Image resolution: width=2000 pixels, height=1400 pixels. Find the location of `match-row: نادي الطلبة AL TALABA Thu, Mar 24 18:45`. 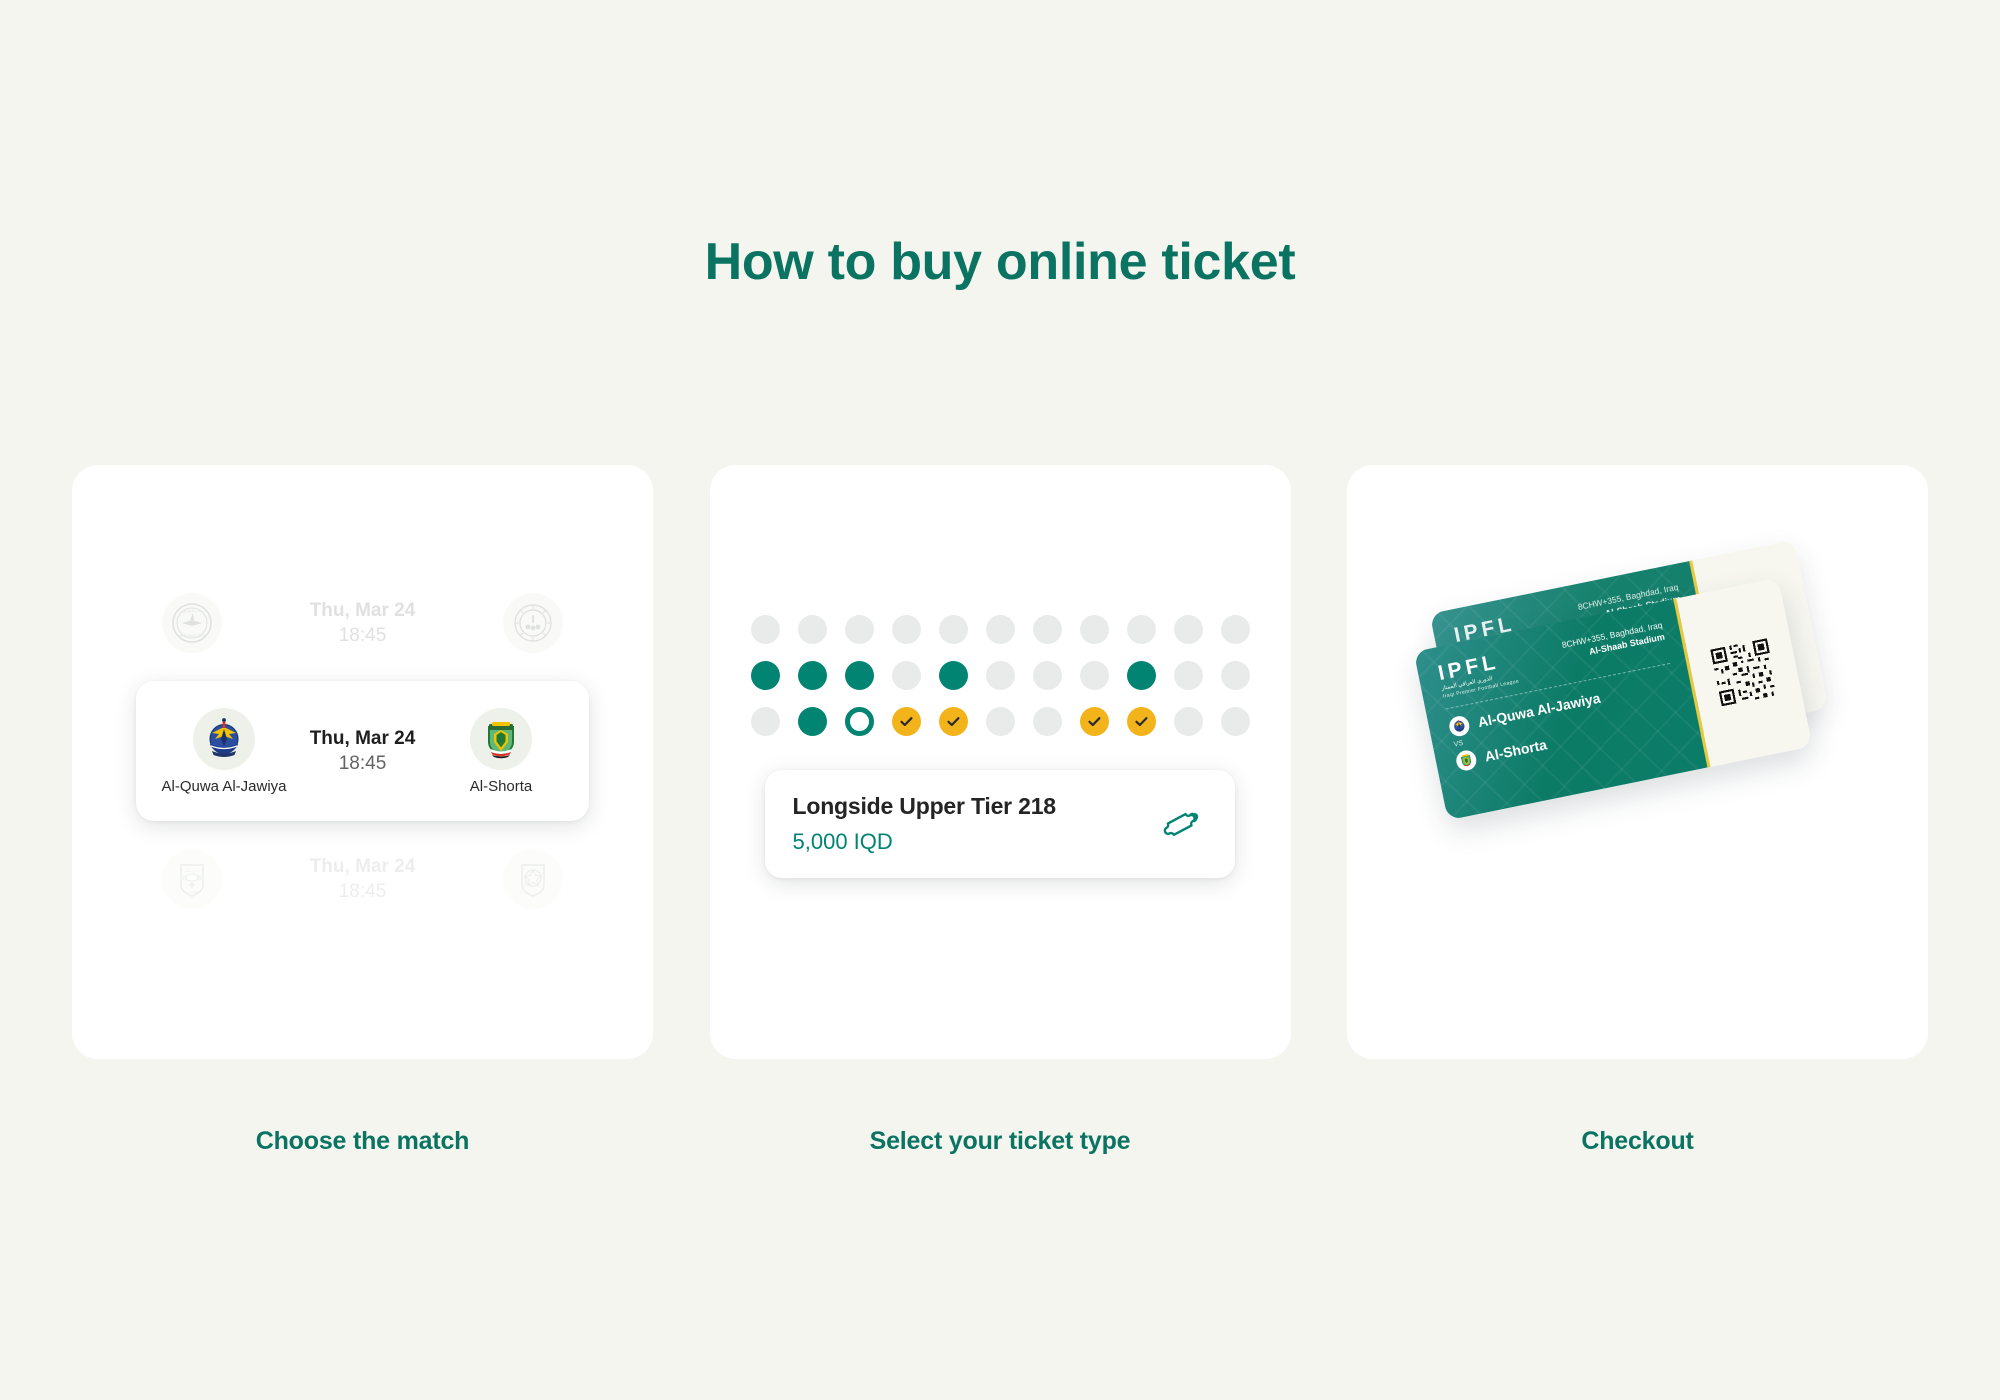

match-row: نادي الطلبة AL TALABA Thu, Mar 24 18:45 is located at coordinates (362, 879).